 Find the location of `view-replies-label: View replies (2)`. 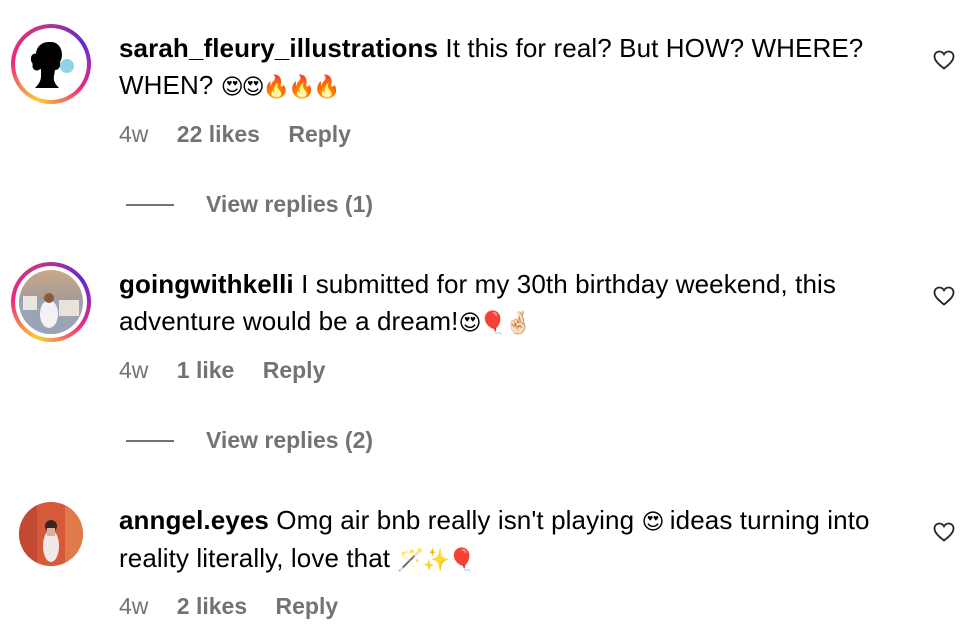

view-replies-label: View replies (2) is located at coordinates (290, 440).